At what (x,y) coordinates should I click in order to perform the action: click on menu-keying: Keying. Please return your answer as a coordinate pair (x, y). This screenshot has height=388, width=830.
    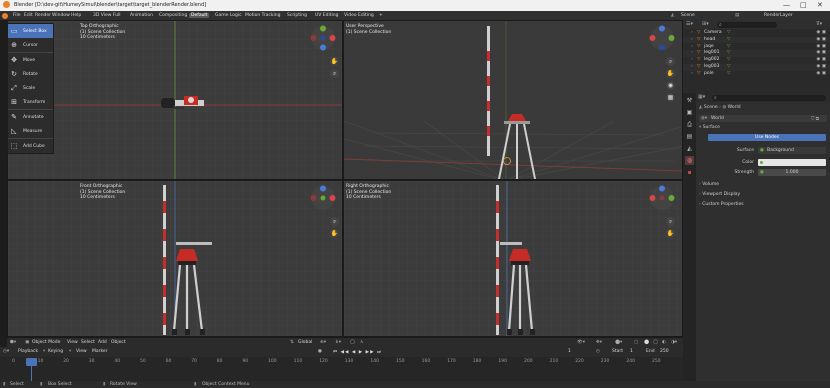
    Looking at the image, I should click on (55, 351).